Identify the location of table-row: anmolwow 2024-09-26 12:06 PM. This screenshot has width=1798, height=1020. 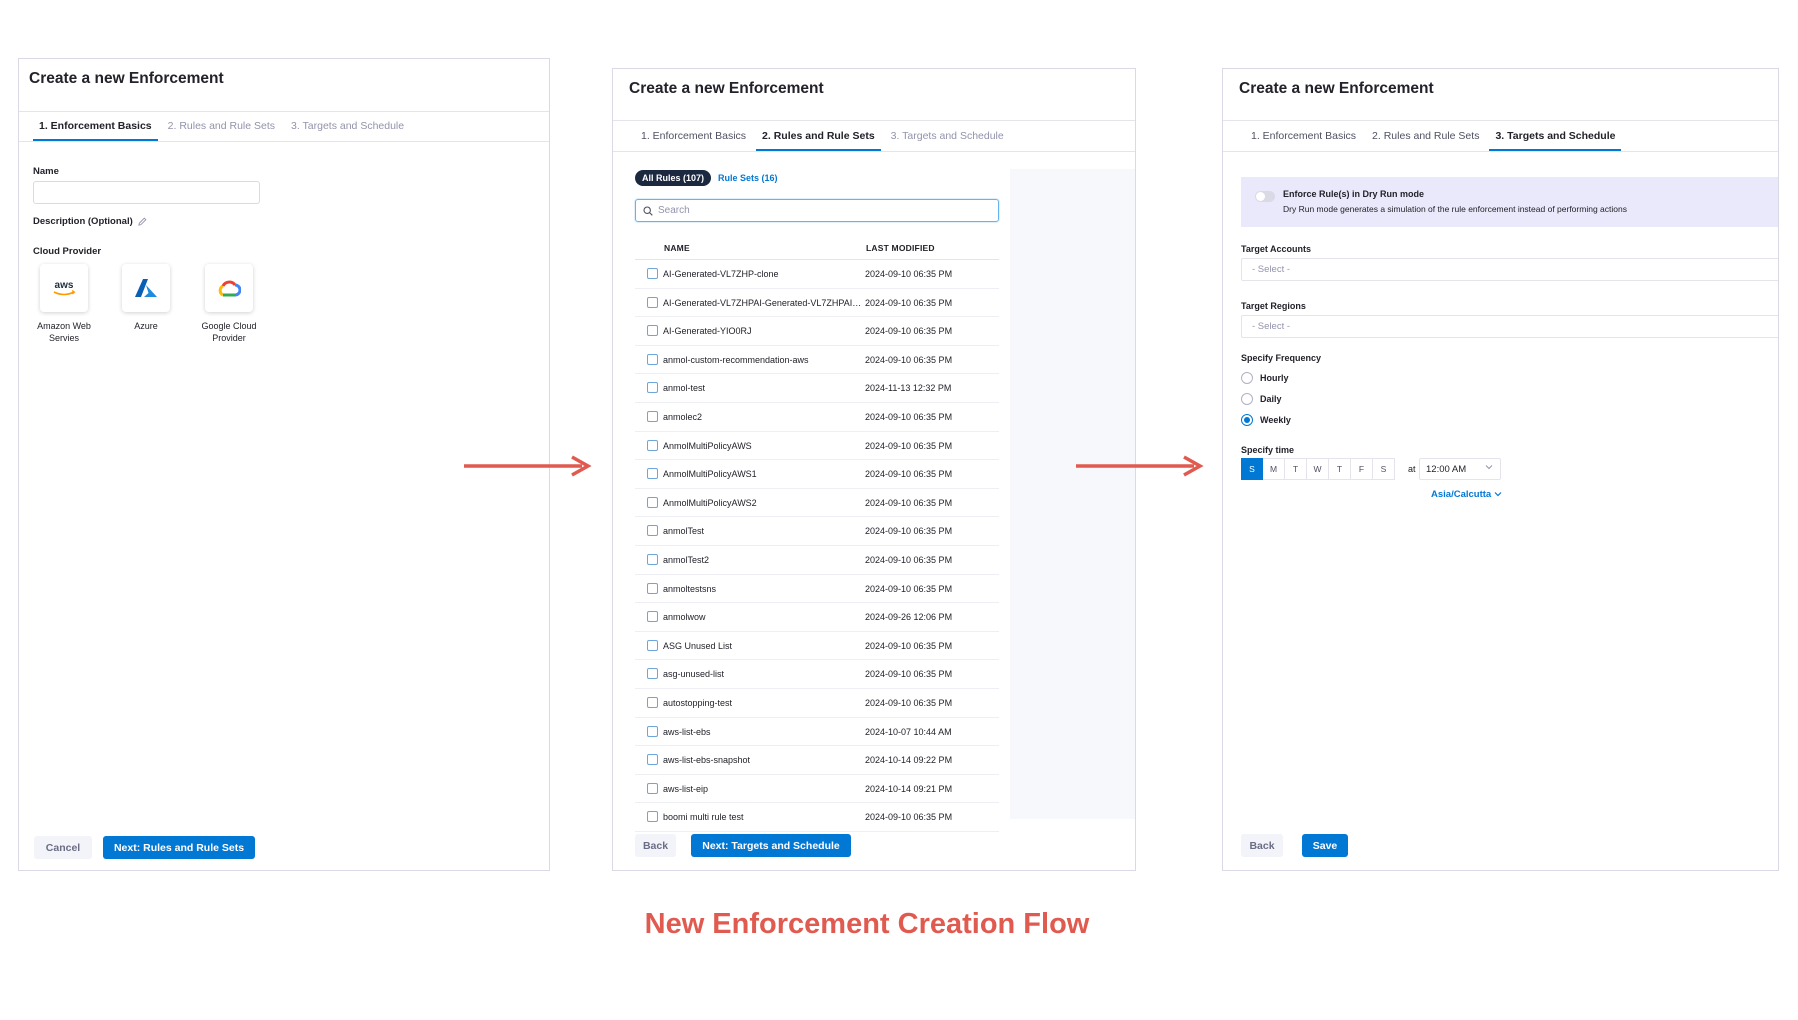
(817, 617).